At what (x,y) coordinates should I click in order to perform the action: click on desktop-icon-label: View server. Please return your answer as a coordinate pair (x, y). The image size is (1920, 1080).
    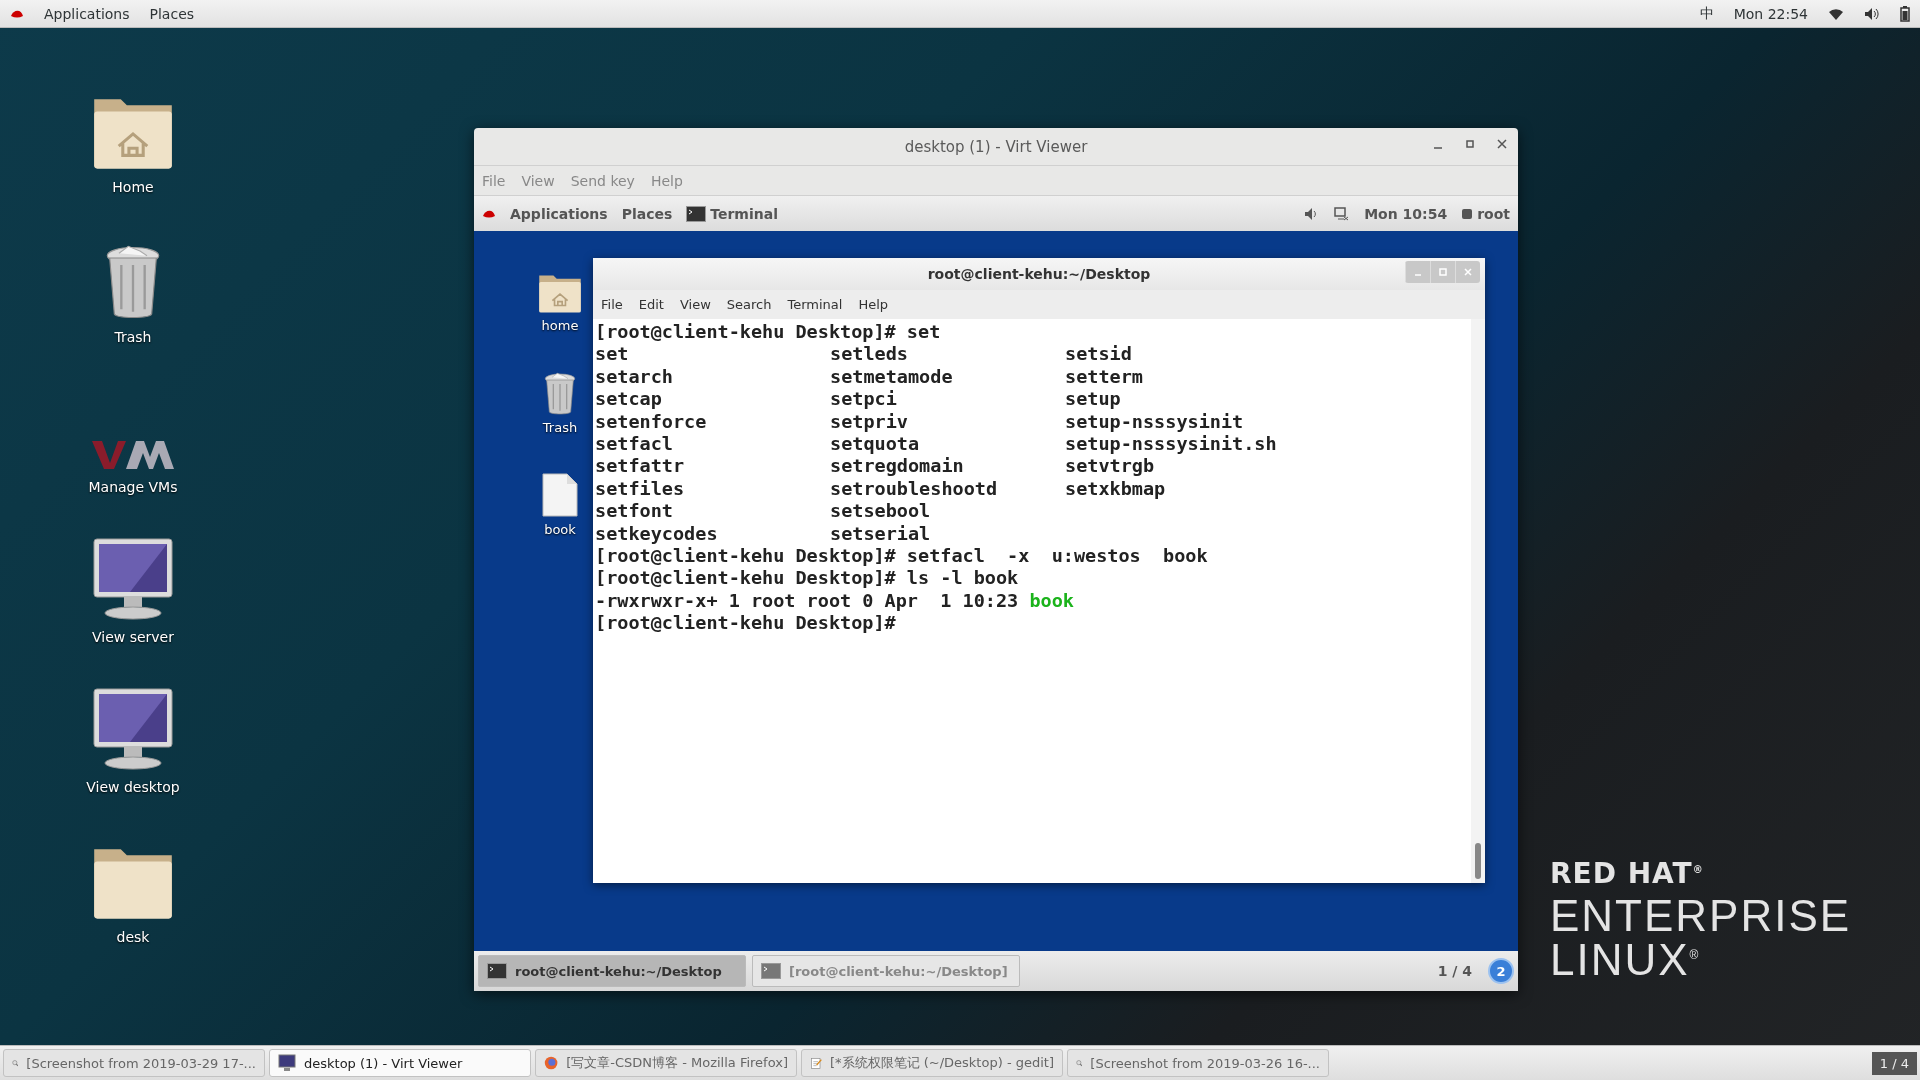
    Looking at the image, I should click on (133, 637).